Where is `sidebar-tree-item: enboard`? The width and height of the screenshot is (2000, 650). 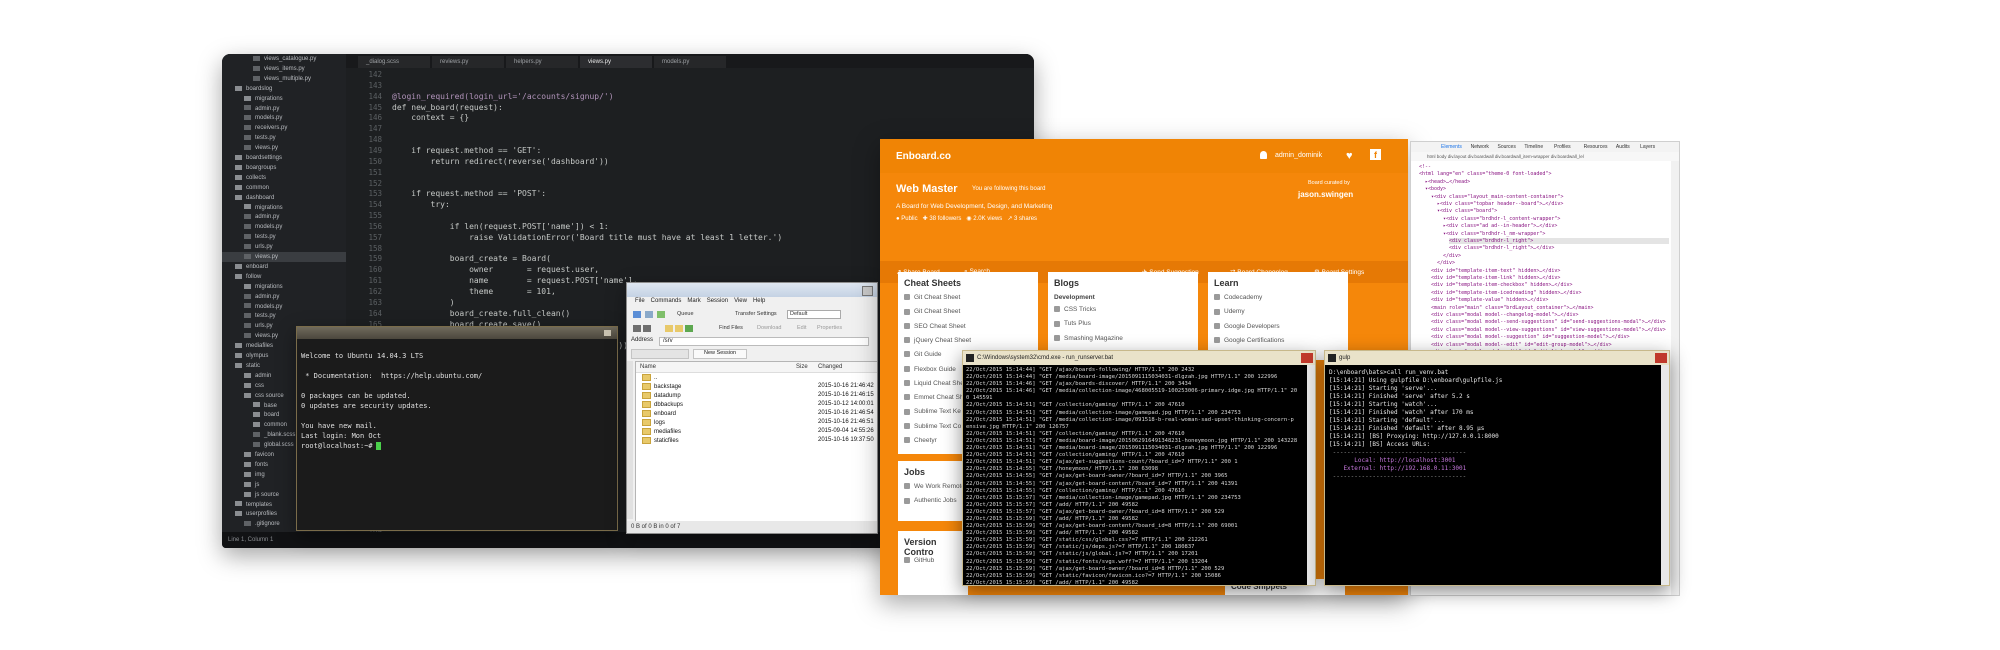 sidebar-tree-item: enboard is located at coordinates (284, 267).